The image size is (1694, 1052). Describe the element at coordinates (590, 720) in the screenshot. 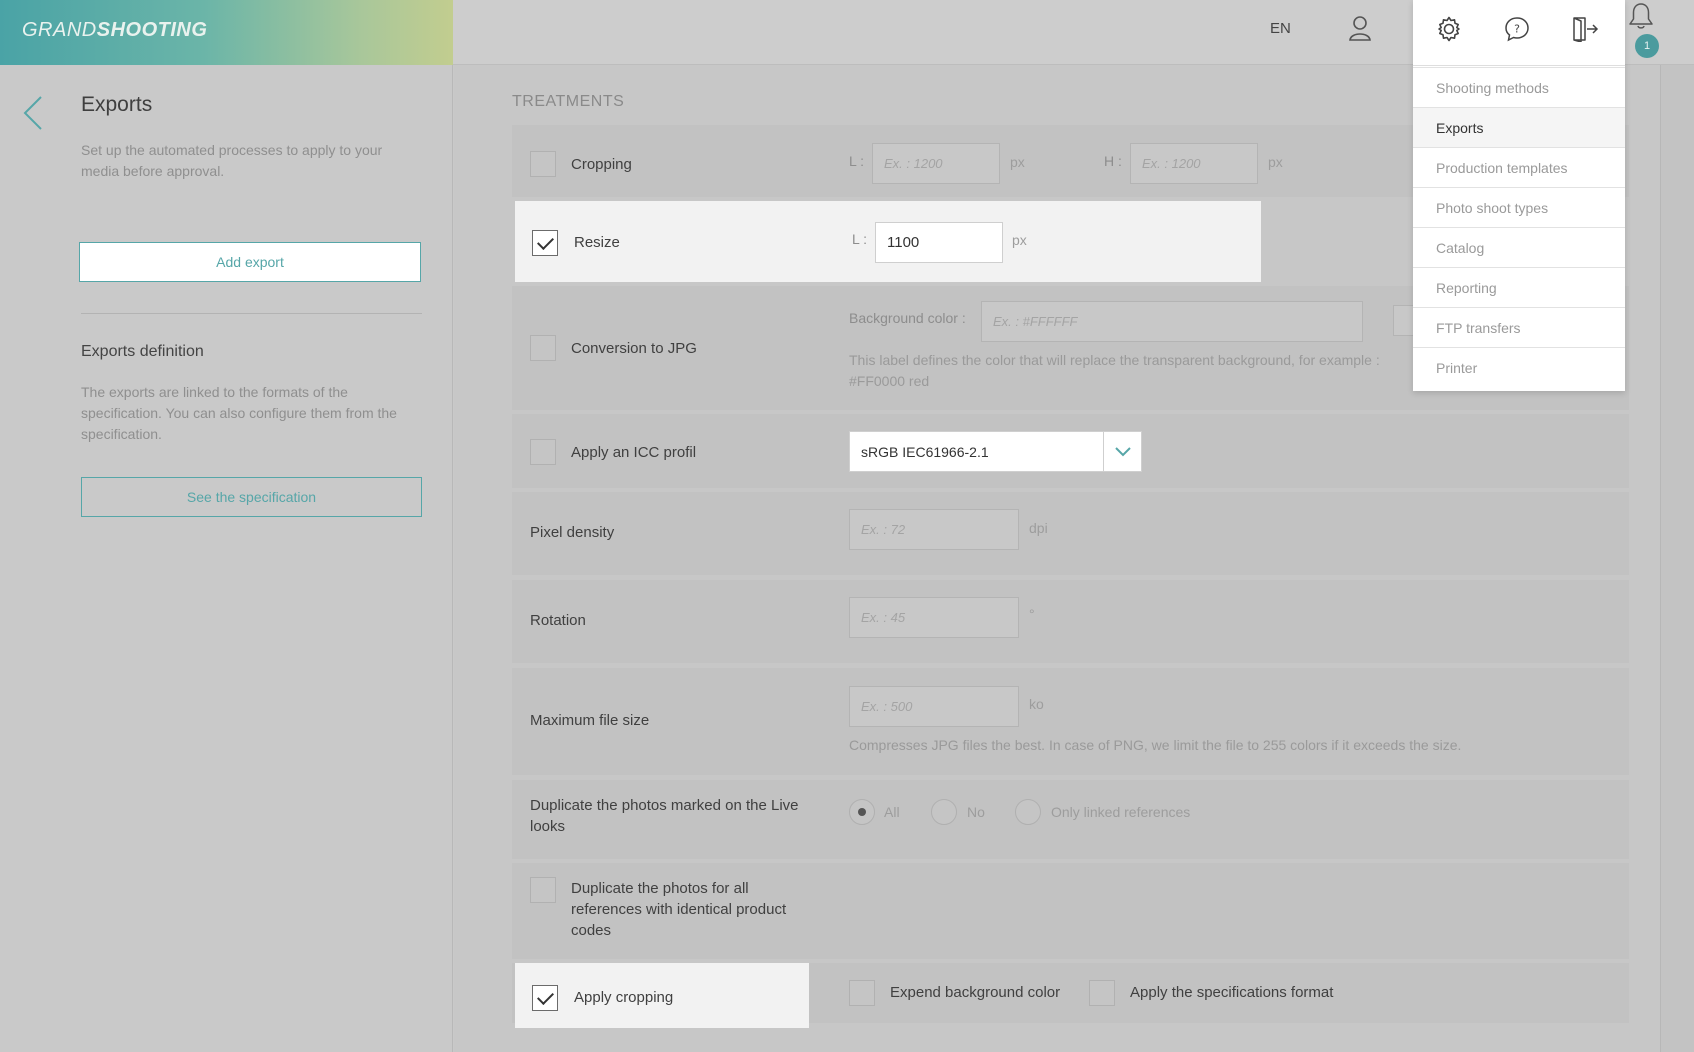

I see `max-file-size-label: Maximum file size` at that location.